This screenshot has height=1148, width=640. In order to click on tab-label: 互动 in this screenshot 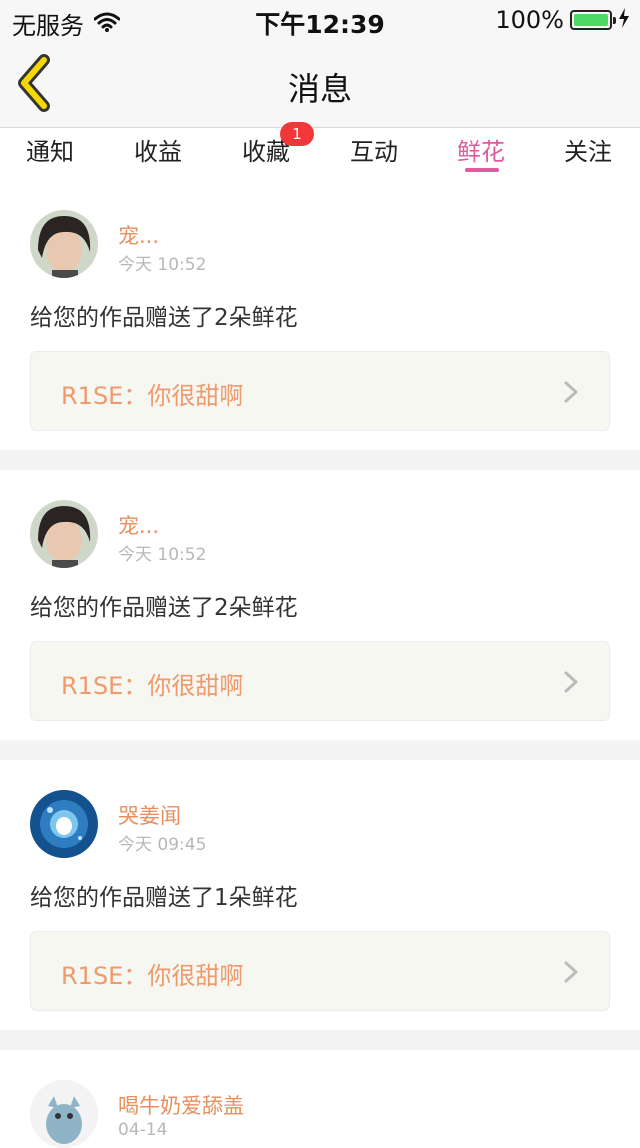, I will do `click(374, 152)`.